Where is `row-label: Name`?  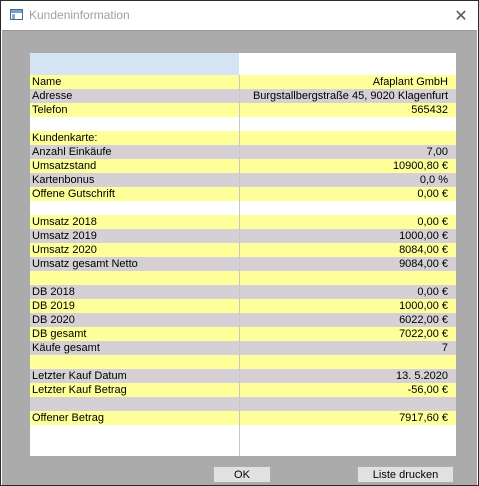
row-label: Name is located at coordinates (47, 82).